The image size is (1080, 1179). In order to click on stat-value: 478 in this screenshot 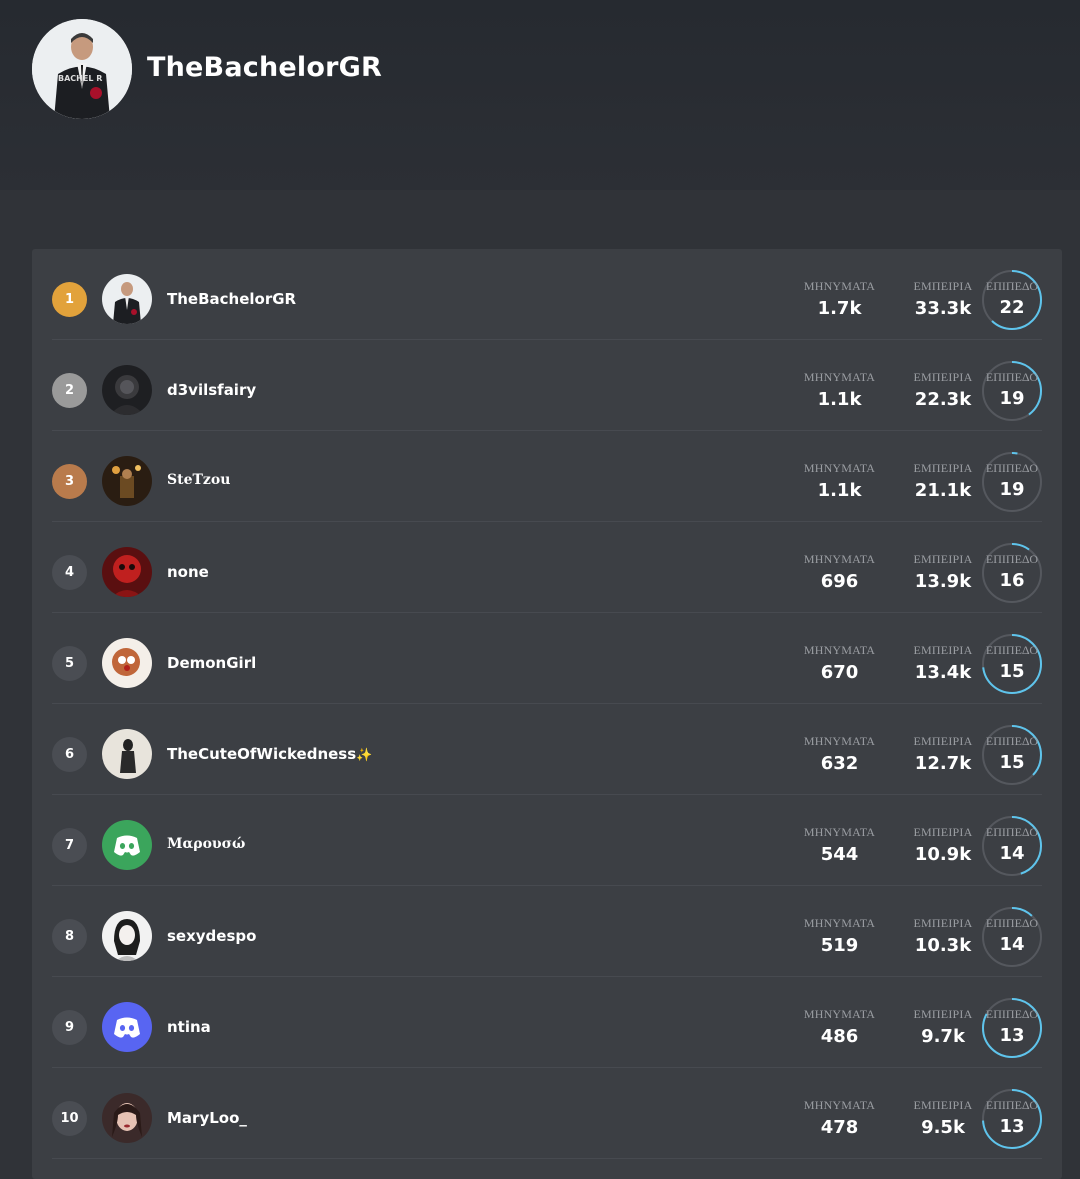, I will do `click(839, 1127)`.